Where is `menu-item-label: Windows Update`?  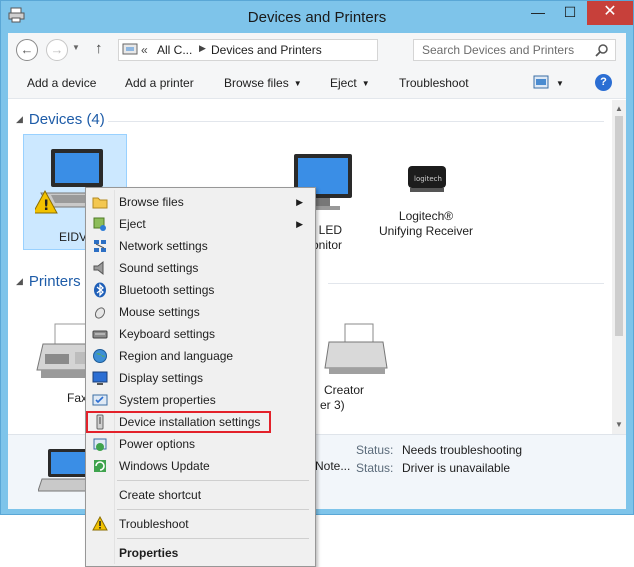 menu-item-label: Windows Update is located at coordinates (164, 466).